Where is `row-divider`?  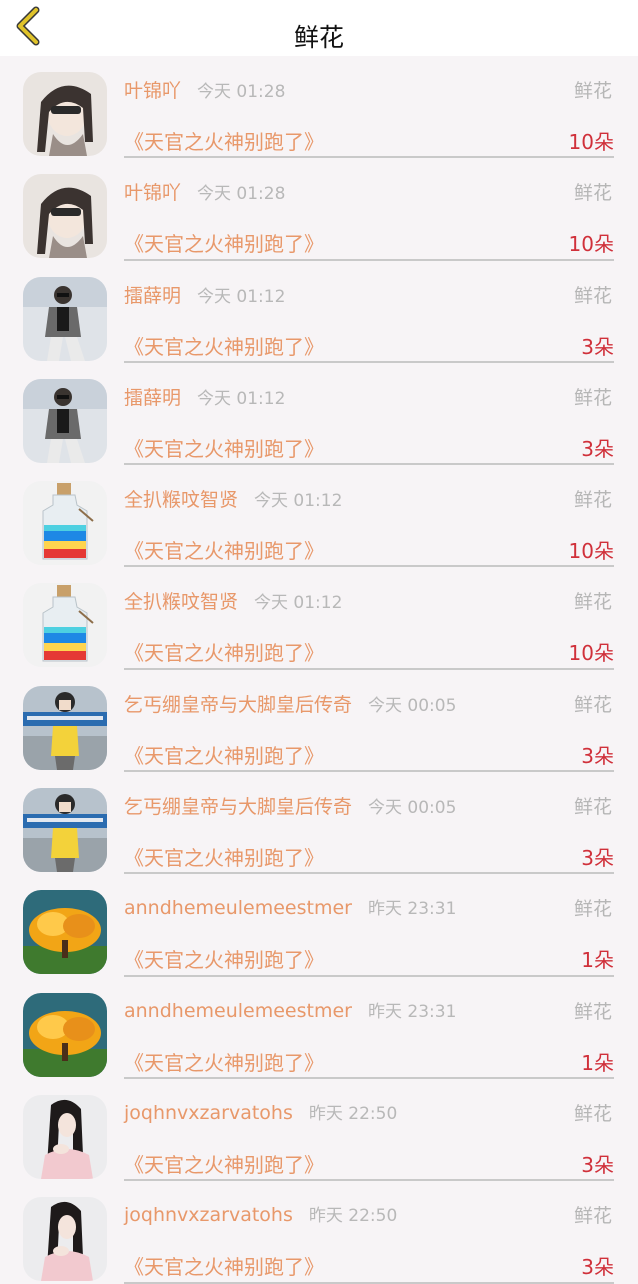 row-divider is located at coordinates (369, 1282).